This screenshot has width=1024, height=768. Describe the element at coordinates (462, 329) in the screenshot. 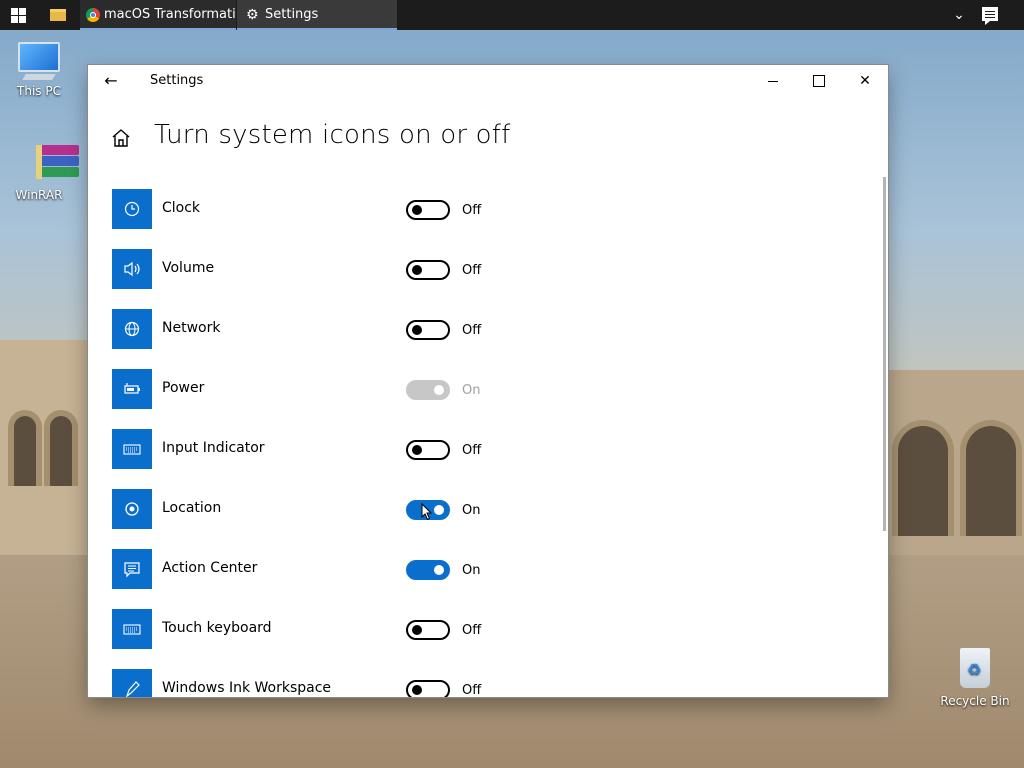

I see `setting-row-network: Network Off` at that location.